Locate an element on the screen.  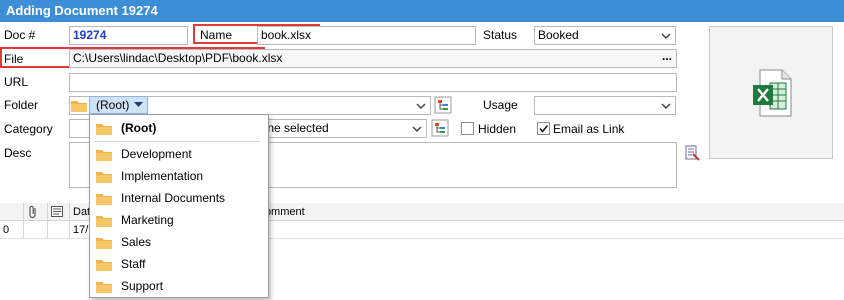
email-as-link-checkbox is located at coordinates (543, 128).